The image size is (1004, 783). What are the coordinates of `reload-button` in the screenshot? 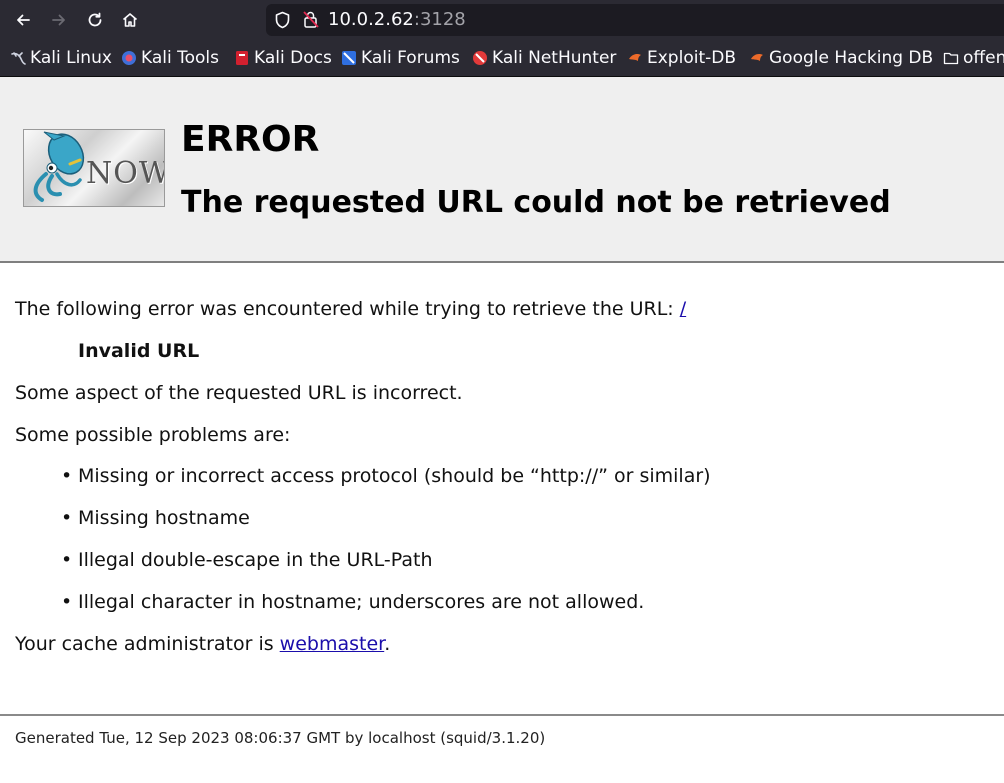 It's located at (95, 20).